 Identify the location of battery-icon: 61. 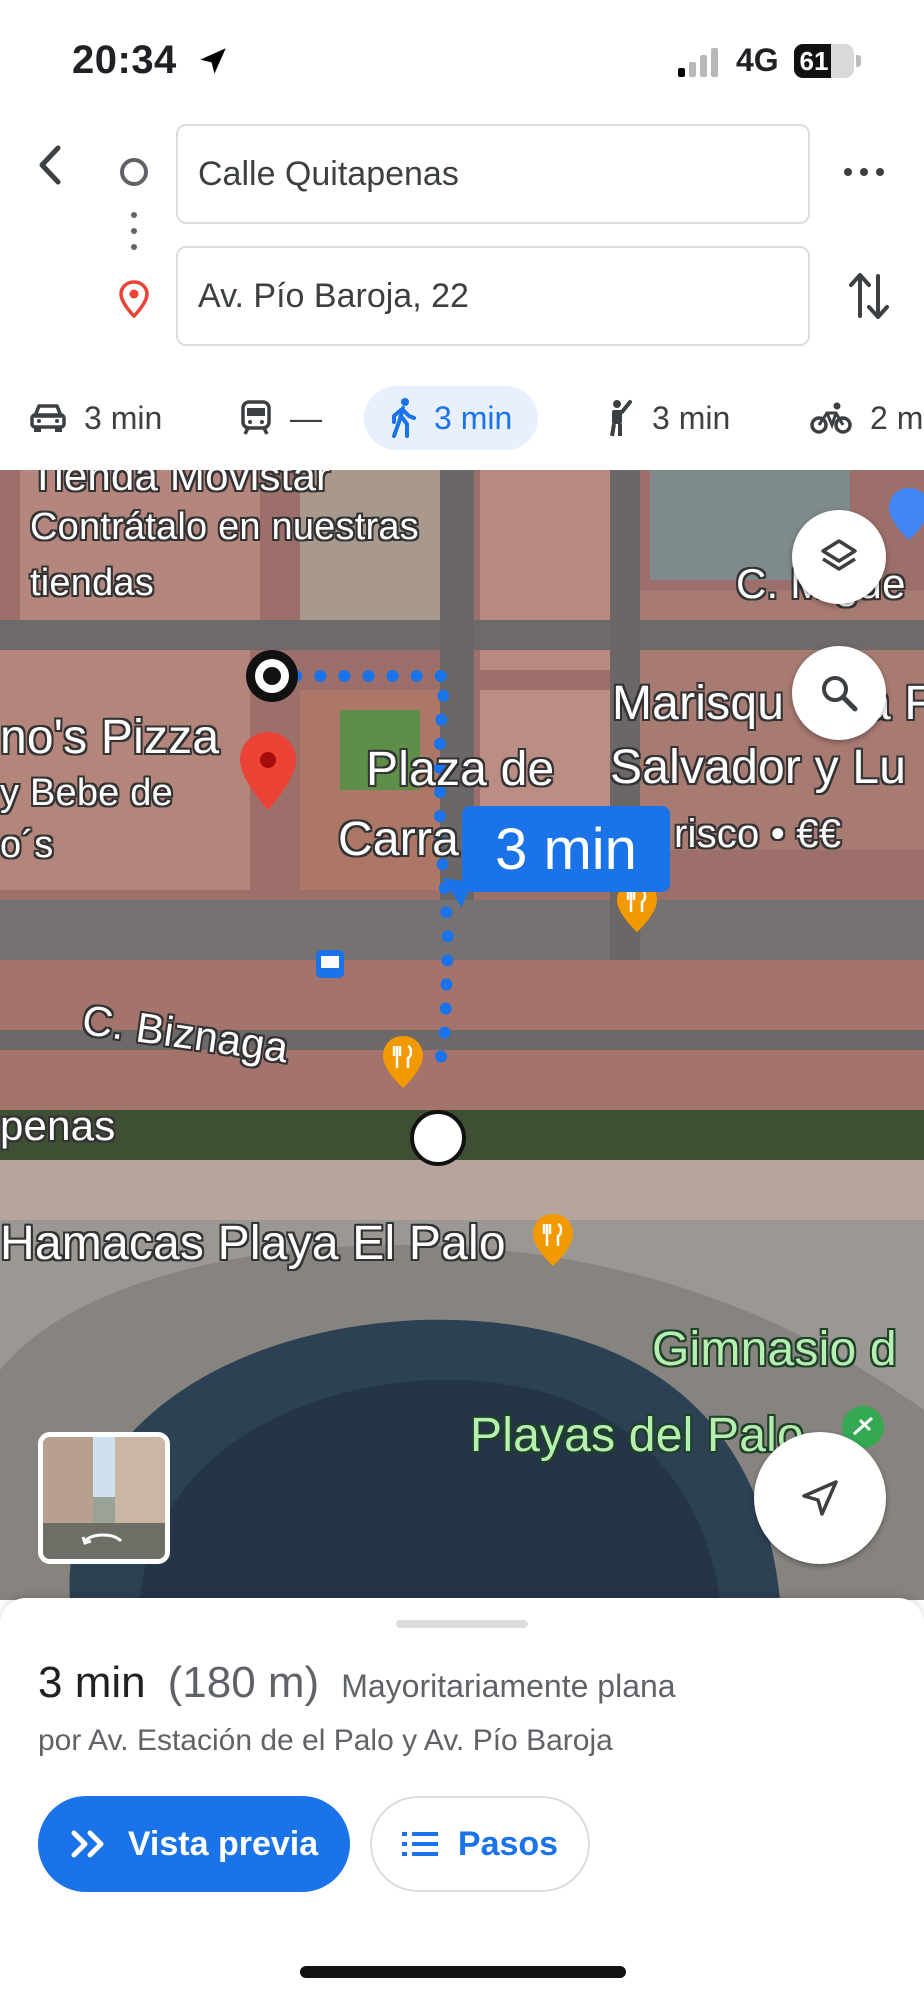
(827, 61).